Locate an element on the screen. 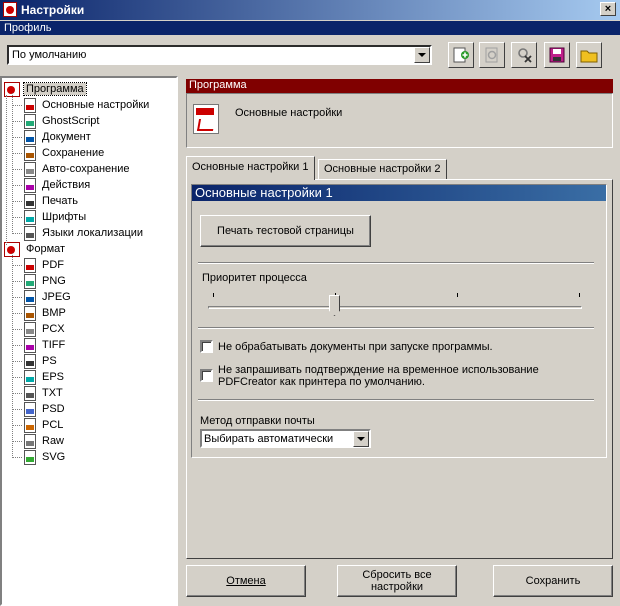 The image size is (620, 606). tree-format-txt: TXT is located at coordinates (43, 393).